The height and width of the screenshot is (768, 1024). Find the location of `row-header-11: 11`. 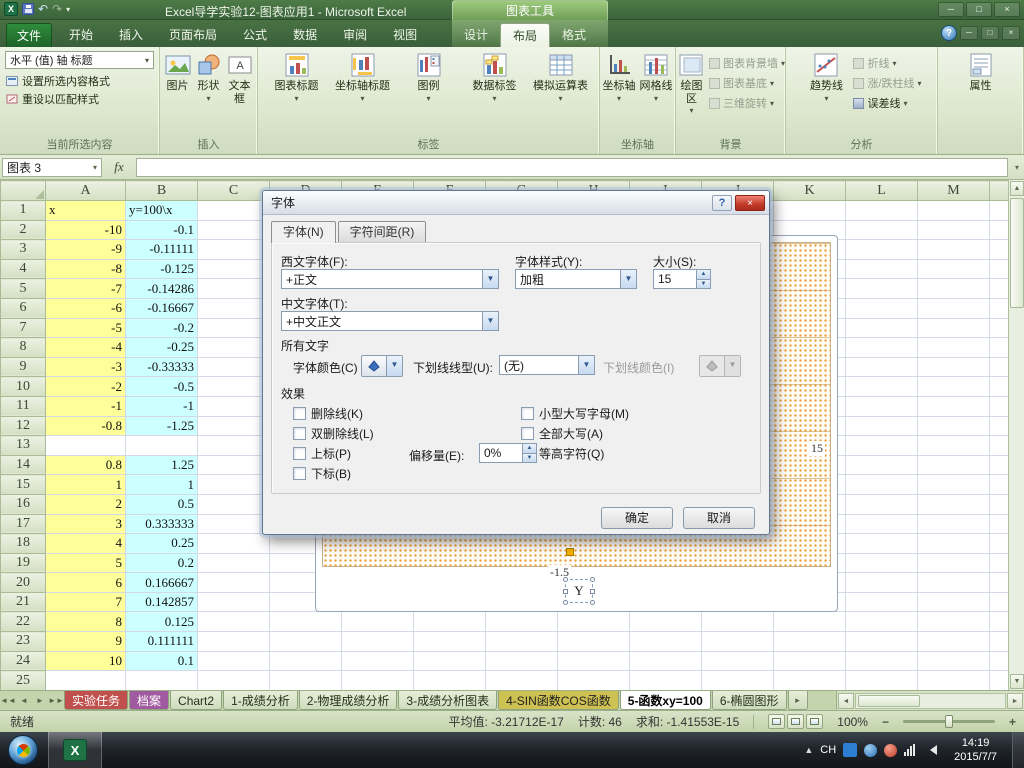

row-header-11: 11 is located at coordinates (23, 406).